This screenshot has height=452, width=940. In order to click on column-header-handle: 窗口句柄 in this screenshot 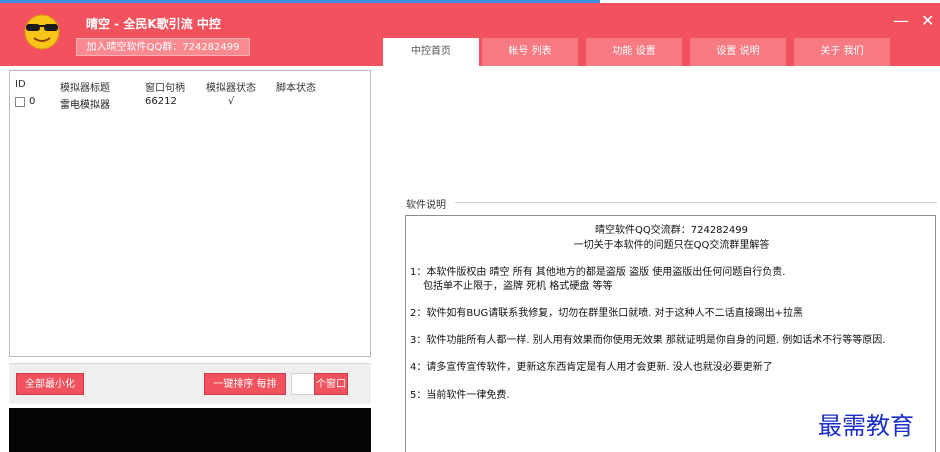, I will do `click(165, 88)`.